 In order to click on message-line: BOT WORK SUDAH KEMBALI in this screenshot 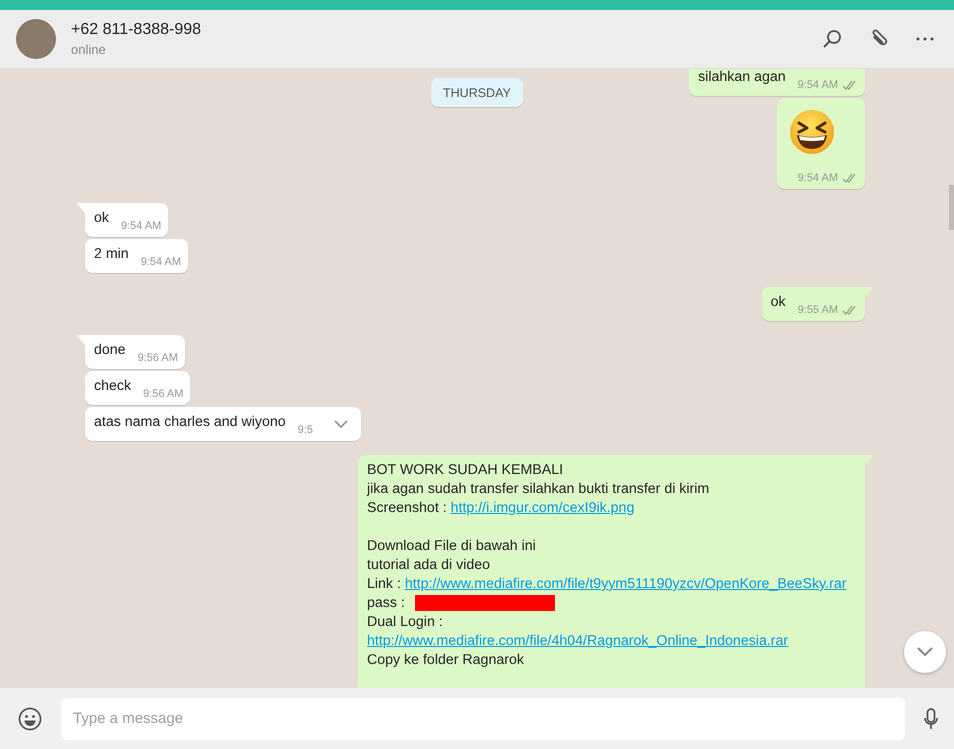, I will do `click(465, 470)`.